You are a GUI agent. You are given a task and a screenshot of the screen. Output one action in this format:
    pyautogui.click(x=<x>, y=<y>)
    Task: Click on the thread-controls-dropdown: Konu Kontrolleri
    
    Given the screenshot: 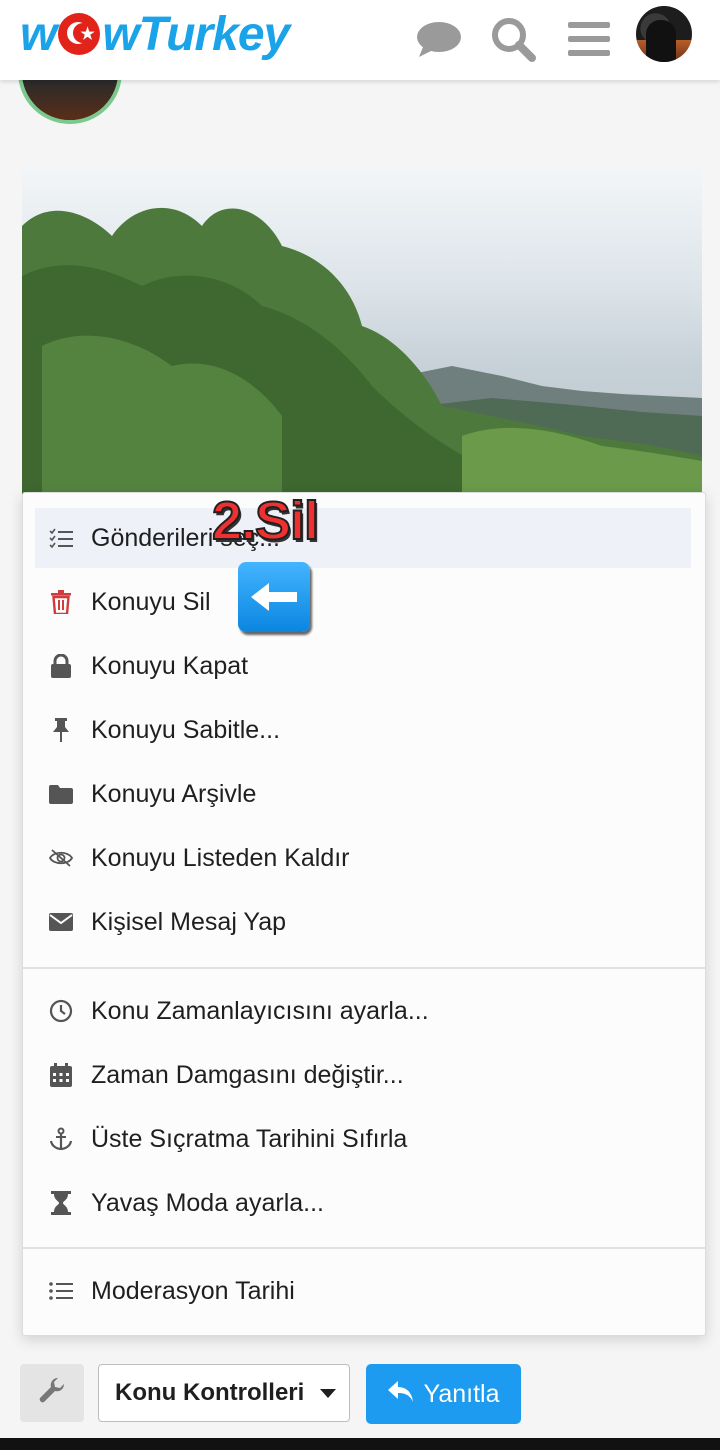 What is the action you would take?
    pyautogui.click(x=224, y=1393)
    